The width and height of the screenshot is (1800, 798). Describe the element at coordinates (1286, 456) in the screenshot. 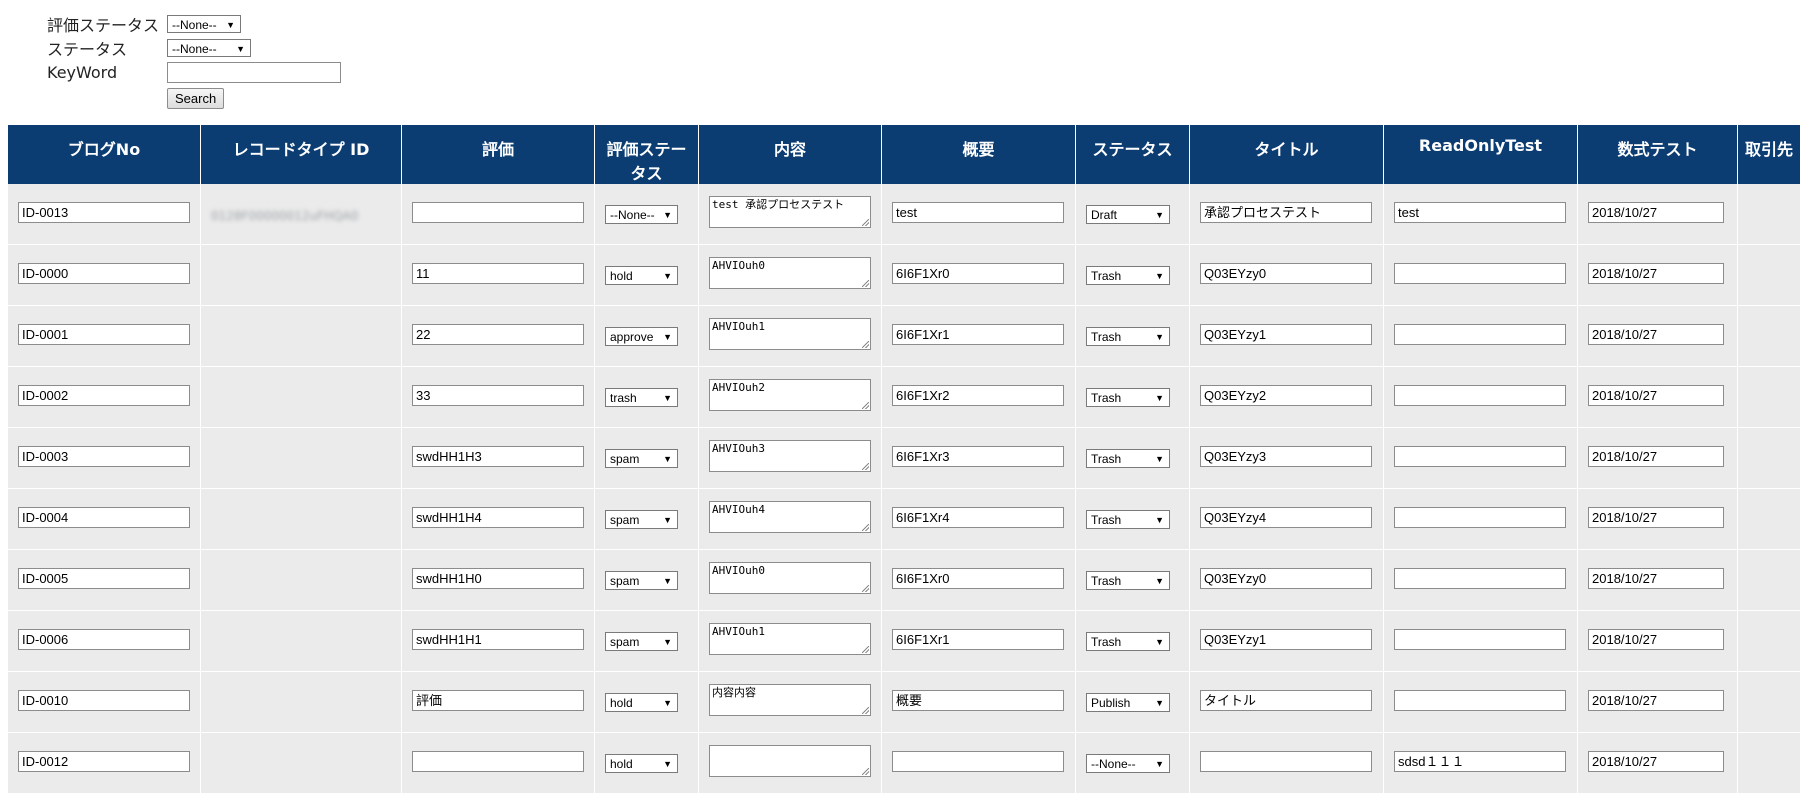

I see `title-input: Q03EYzy3` at that location.